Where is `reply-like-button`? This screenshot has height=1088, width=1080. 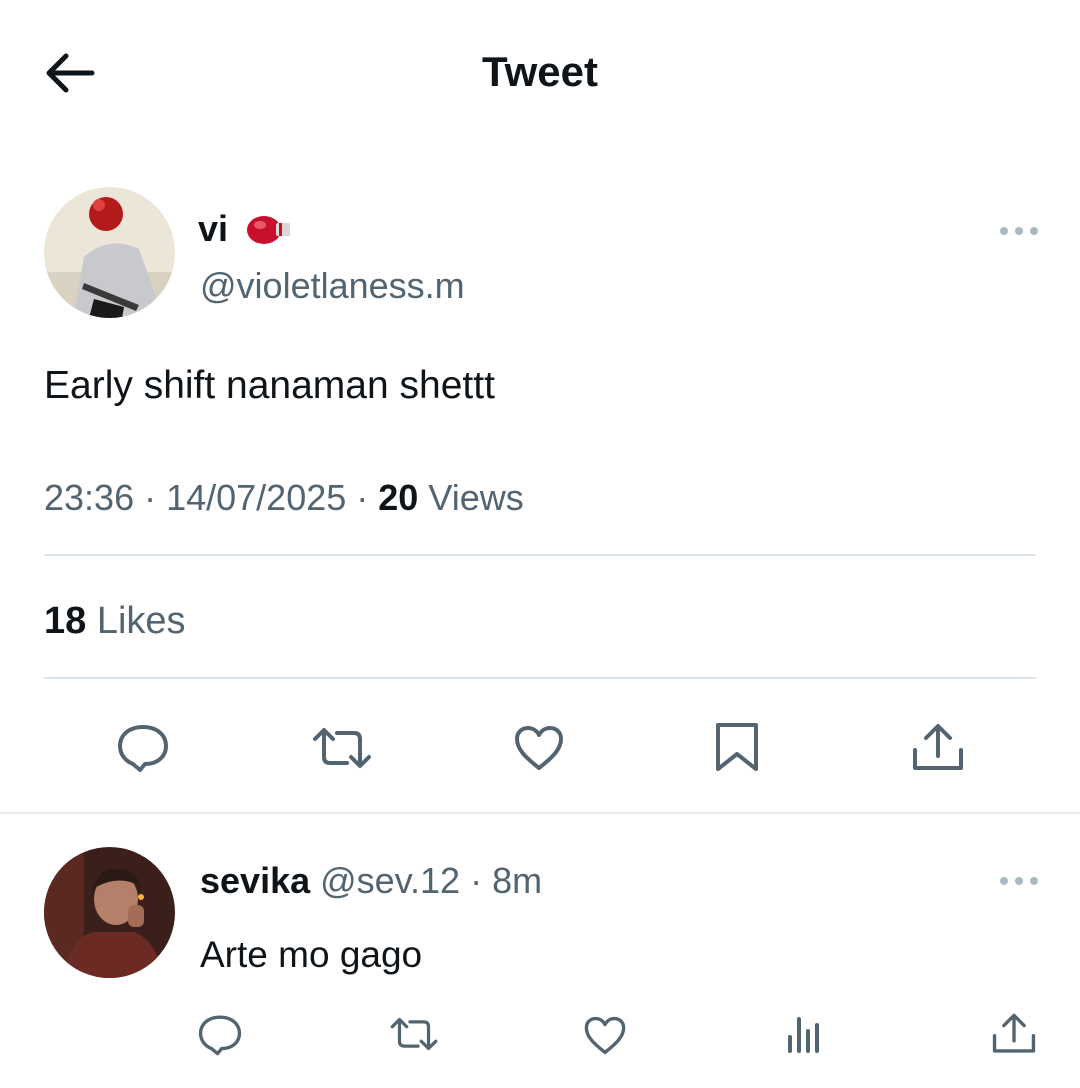 reply-like-button is located at coordinates (605, 1035).